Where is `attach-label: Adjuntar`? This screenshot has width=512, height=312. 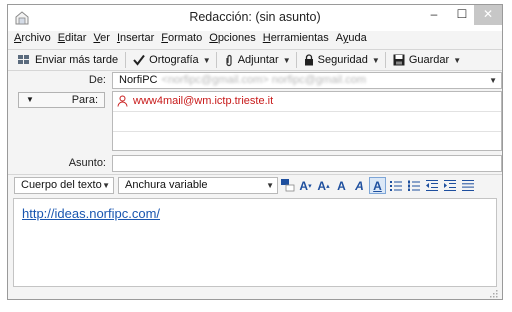
attach-label: Adjuntar is located at coordinates (258, 60).